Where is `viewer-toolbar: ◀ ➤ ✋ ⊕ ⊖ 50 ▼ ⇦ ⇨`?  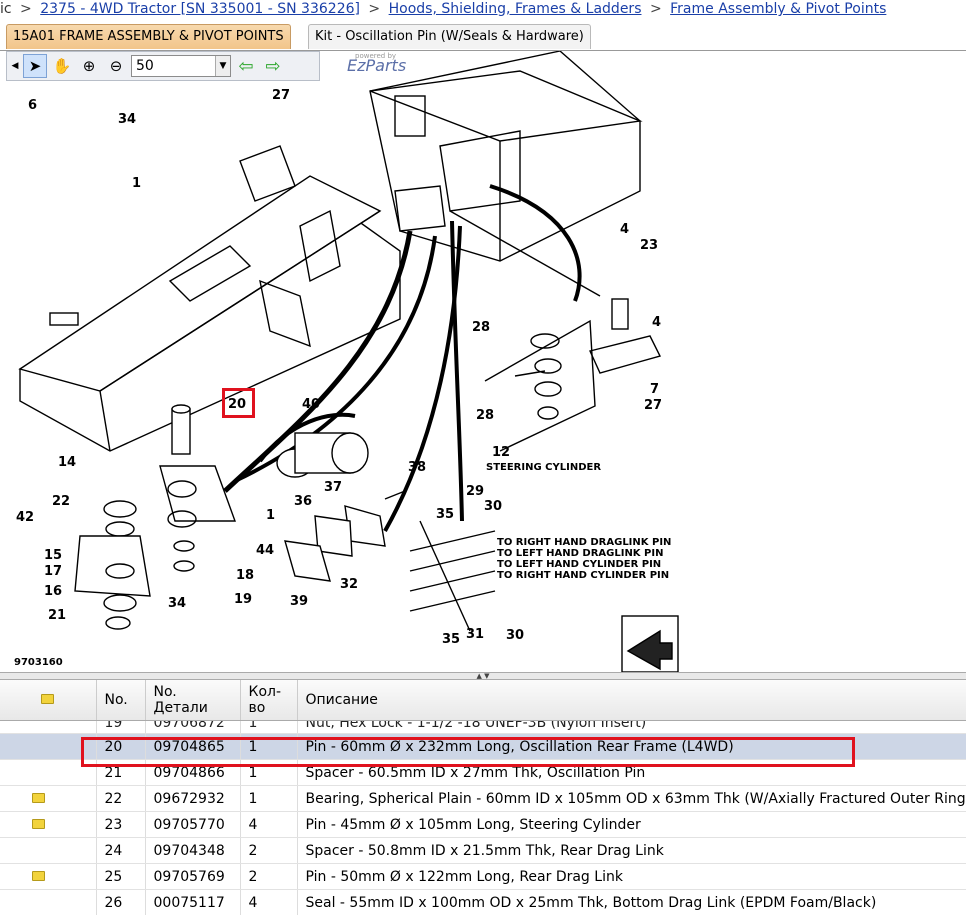 viewer-toolbar: ◀ ➤ ✋ ⊕ ⊖ 50 ▼ ⇦ ⇨ is located at coordinates (163, 66).